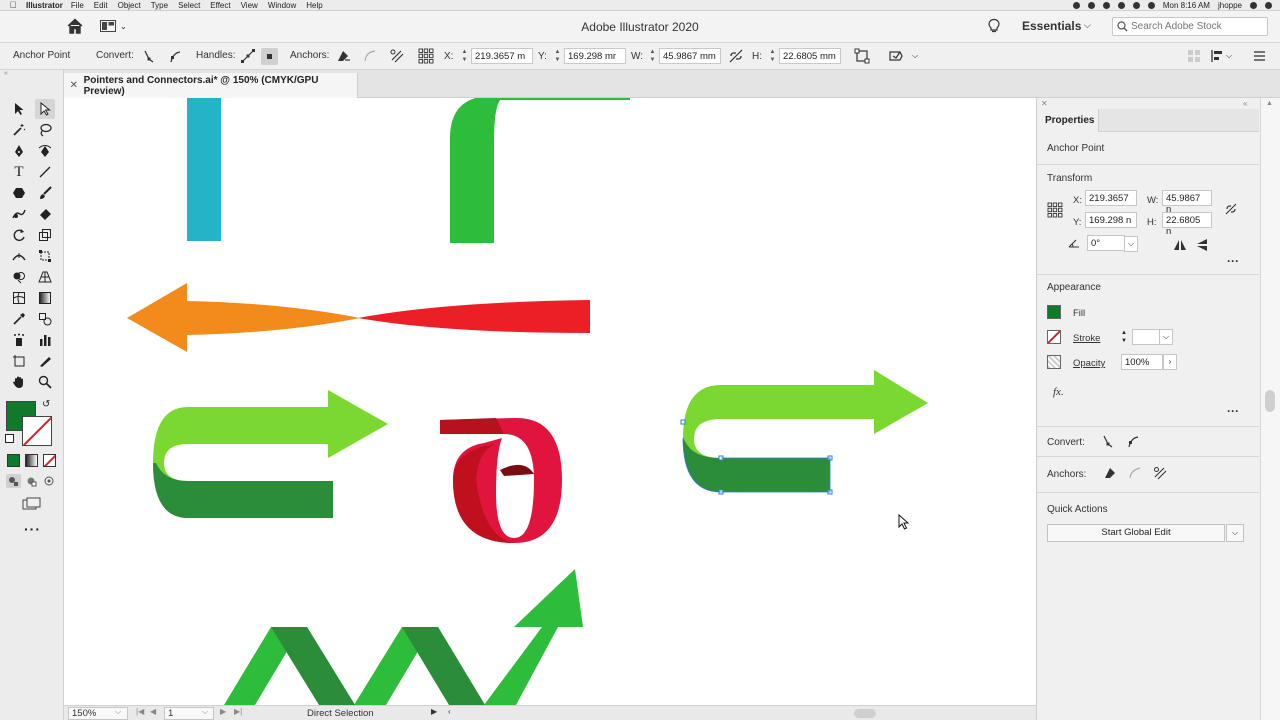 The width and height of the screenshot is (1280, 720). Describe the element at coordinates (204, 169) in the screenshot. I see `teal-bar-shape` at that location.